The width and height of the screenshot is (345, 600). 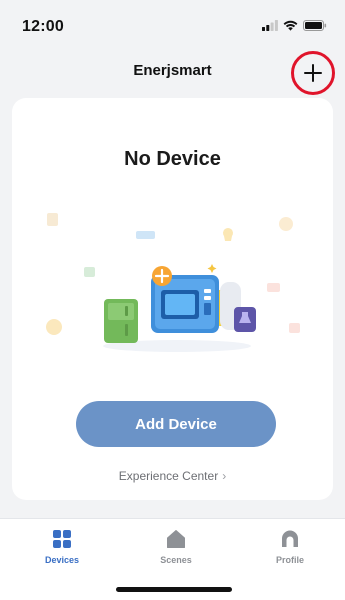 I want to click on tab-profile-label: Profile, so click(x=289, y=560).